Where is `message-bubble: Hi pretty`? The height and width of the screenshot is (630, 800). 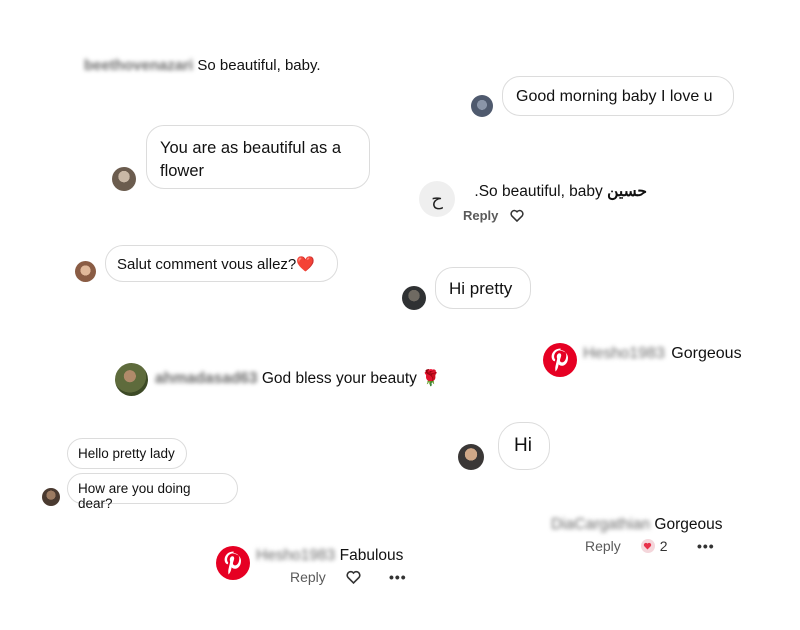 message-bubble: Hi pretty is located at coordinates (483, 288).